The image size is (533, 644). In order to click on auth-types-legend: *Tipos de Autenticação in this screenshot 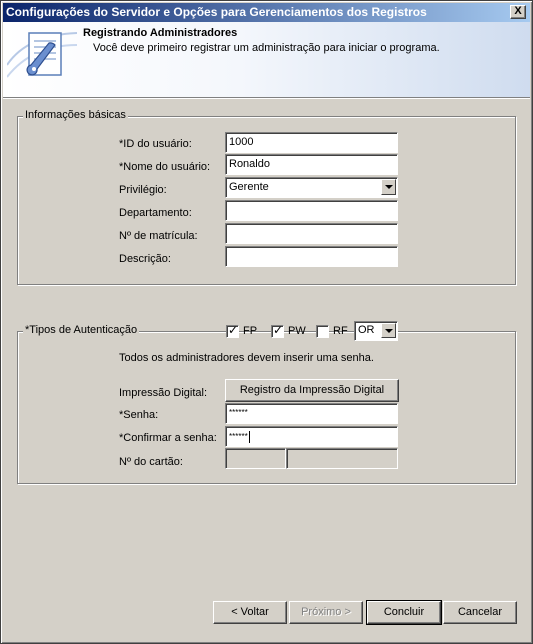, I will do `click(81, 330)`.